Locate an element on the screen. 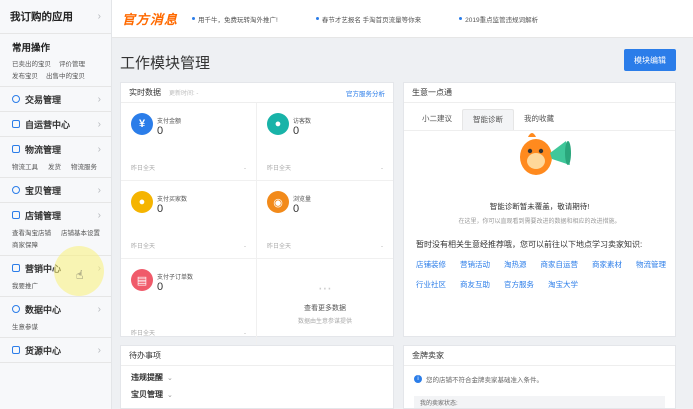 The height and width of the screenshot is (409, 693). sidebar-section-shop: 店铺管理 › 查看淘宝店铺 店铺基本设置 商家保障 is located at coordinates (55, 229).